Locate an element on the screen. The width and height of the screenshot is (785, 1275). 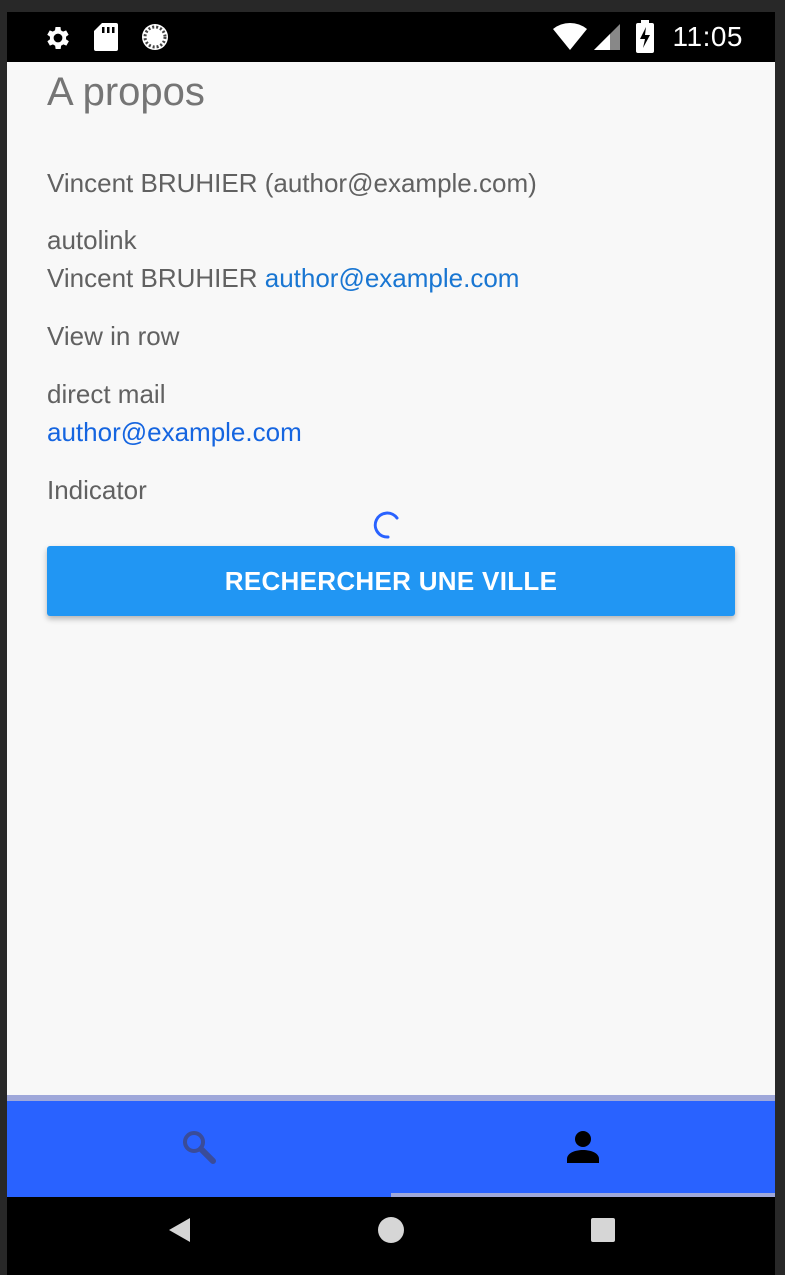
system-nav-bar is located at coordinates (391, 1236).